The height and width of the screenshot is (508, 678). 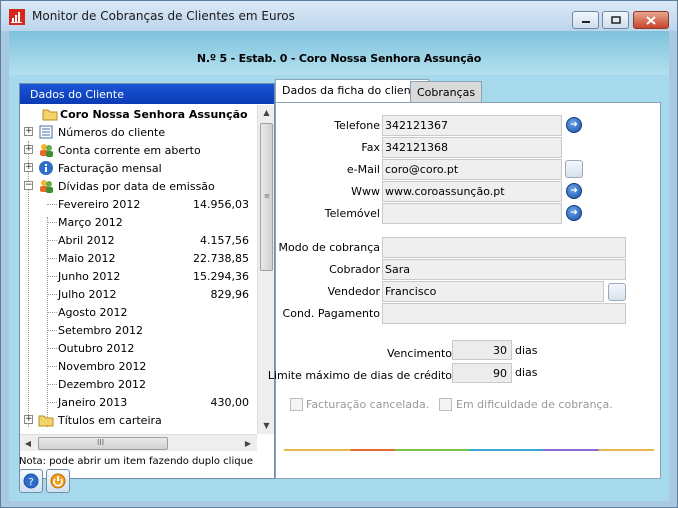 I want to click on debt-month: Outubro 2012, so click(x=96, y=348).